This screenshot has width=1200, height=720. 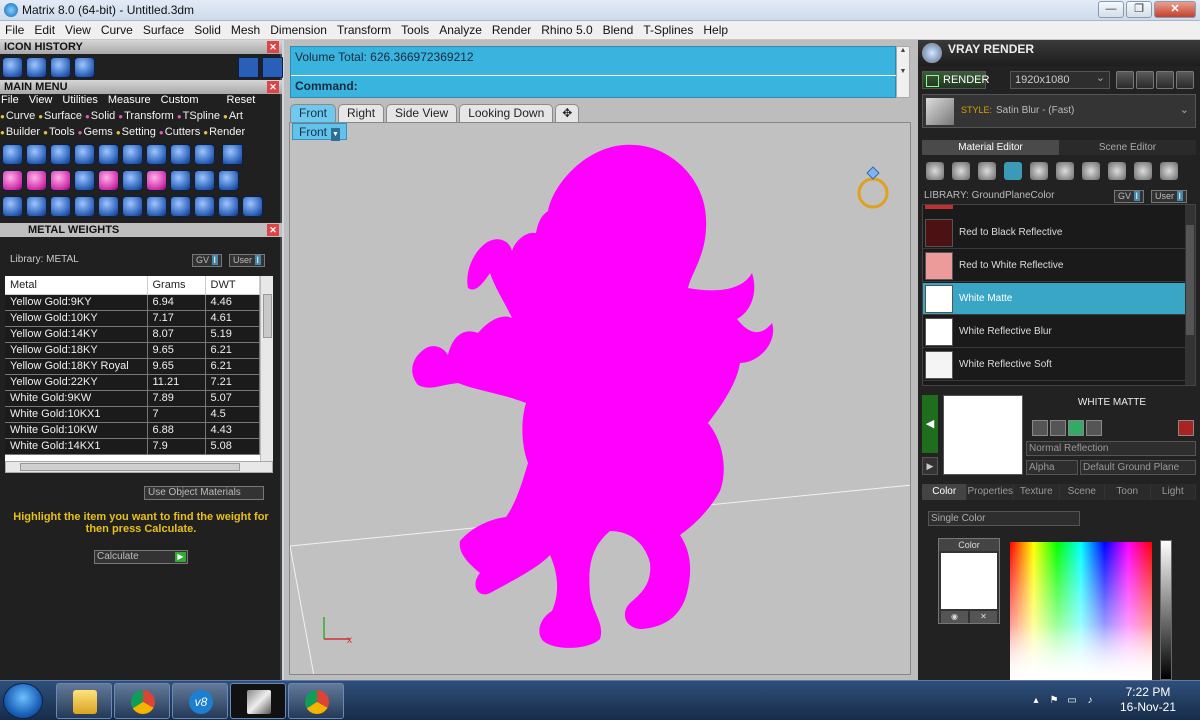 What do you see at coordinates (79, 101) in the screenshot?
I see `mm-utilities: Utilities` at bounding box center [79, 101].